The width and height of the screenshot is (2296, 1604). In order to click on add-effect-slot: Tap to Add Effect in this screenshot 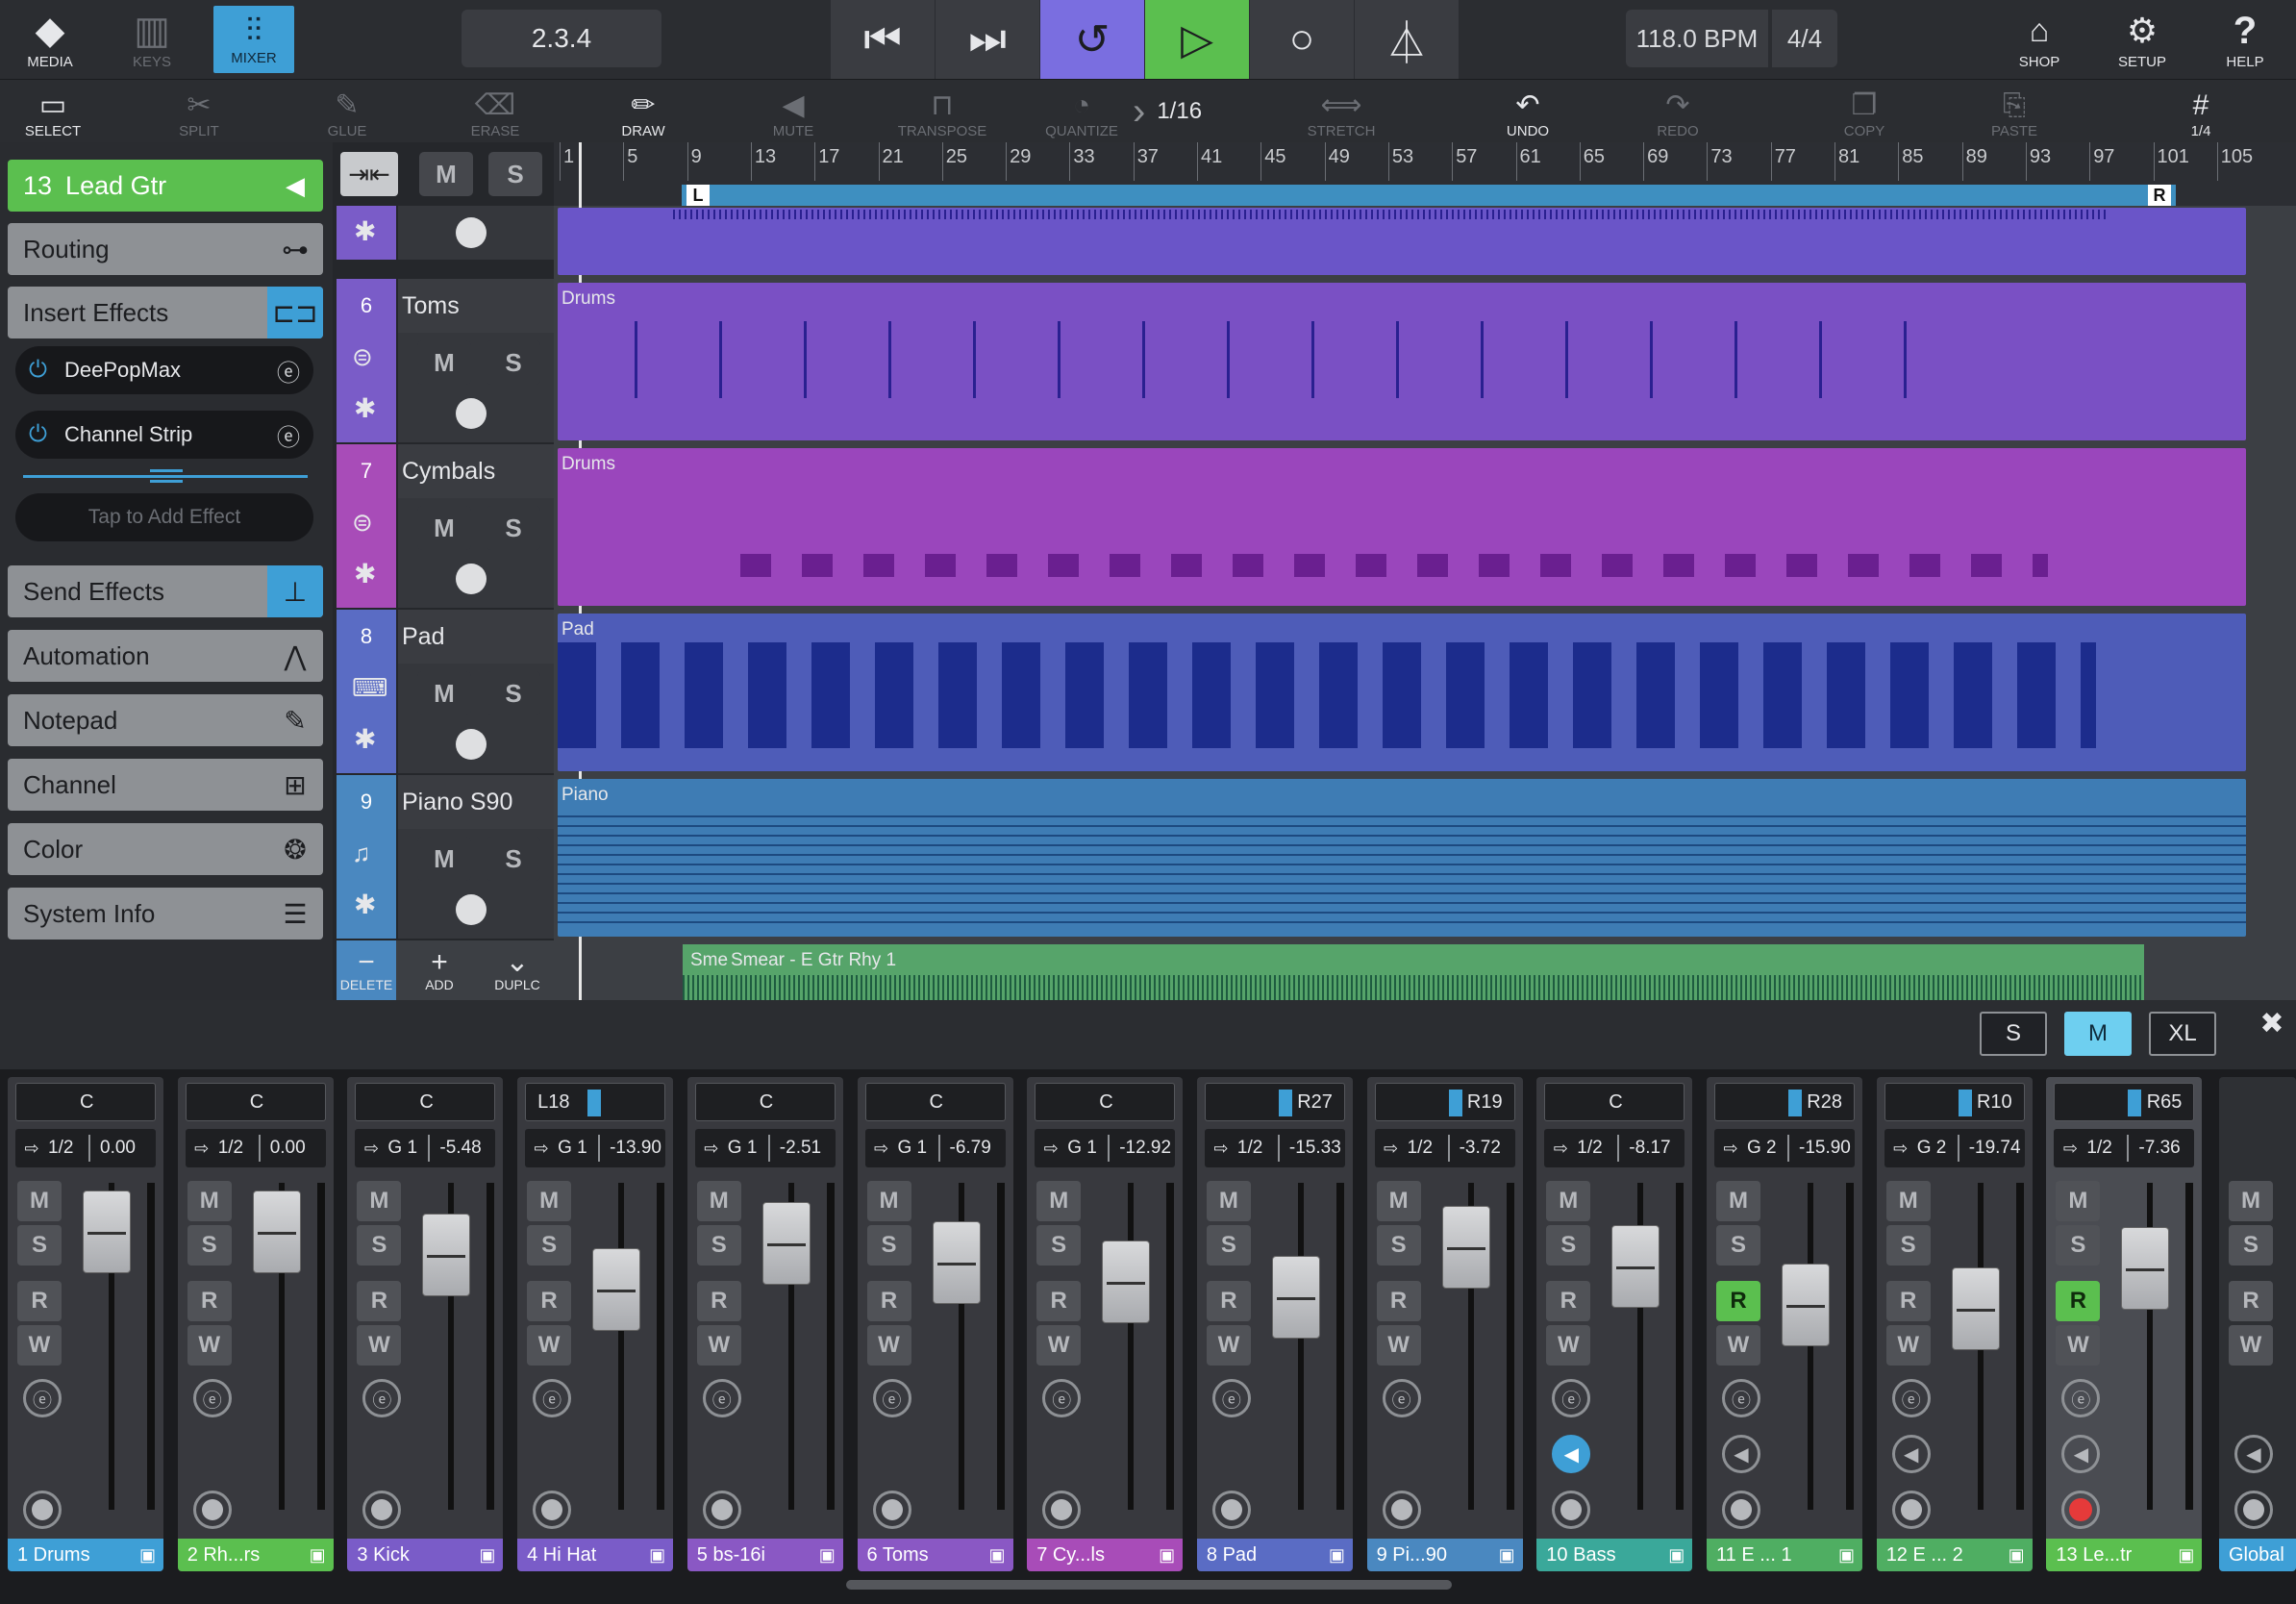, I will do `click(164, 517)`.